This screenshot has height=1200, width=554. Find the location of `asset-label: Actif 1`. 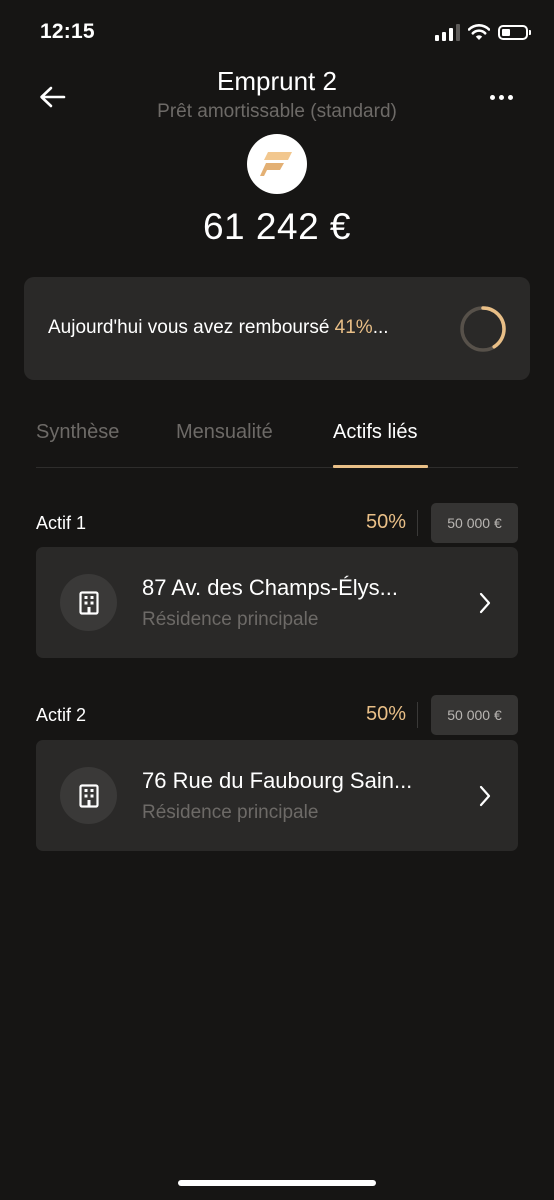

asset-label: Actif 1 is located at coordinates (61, 523).